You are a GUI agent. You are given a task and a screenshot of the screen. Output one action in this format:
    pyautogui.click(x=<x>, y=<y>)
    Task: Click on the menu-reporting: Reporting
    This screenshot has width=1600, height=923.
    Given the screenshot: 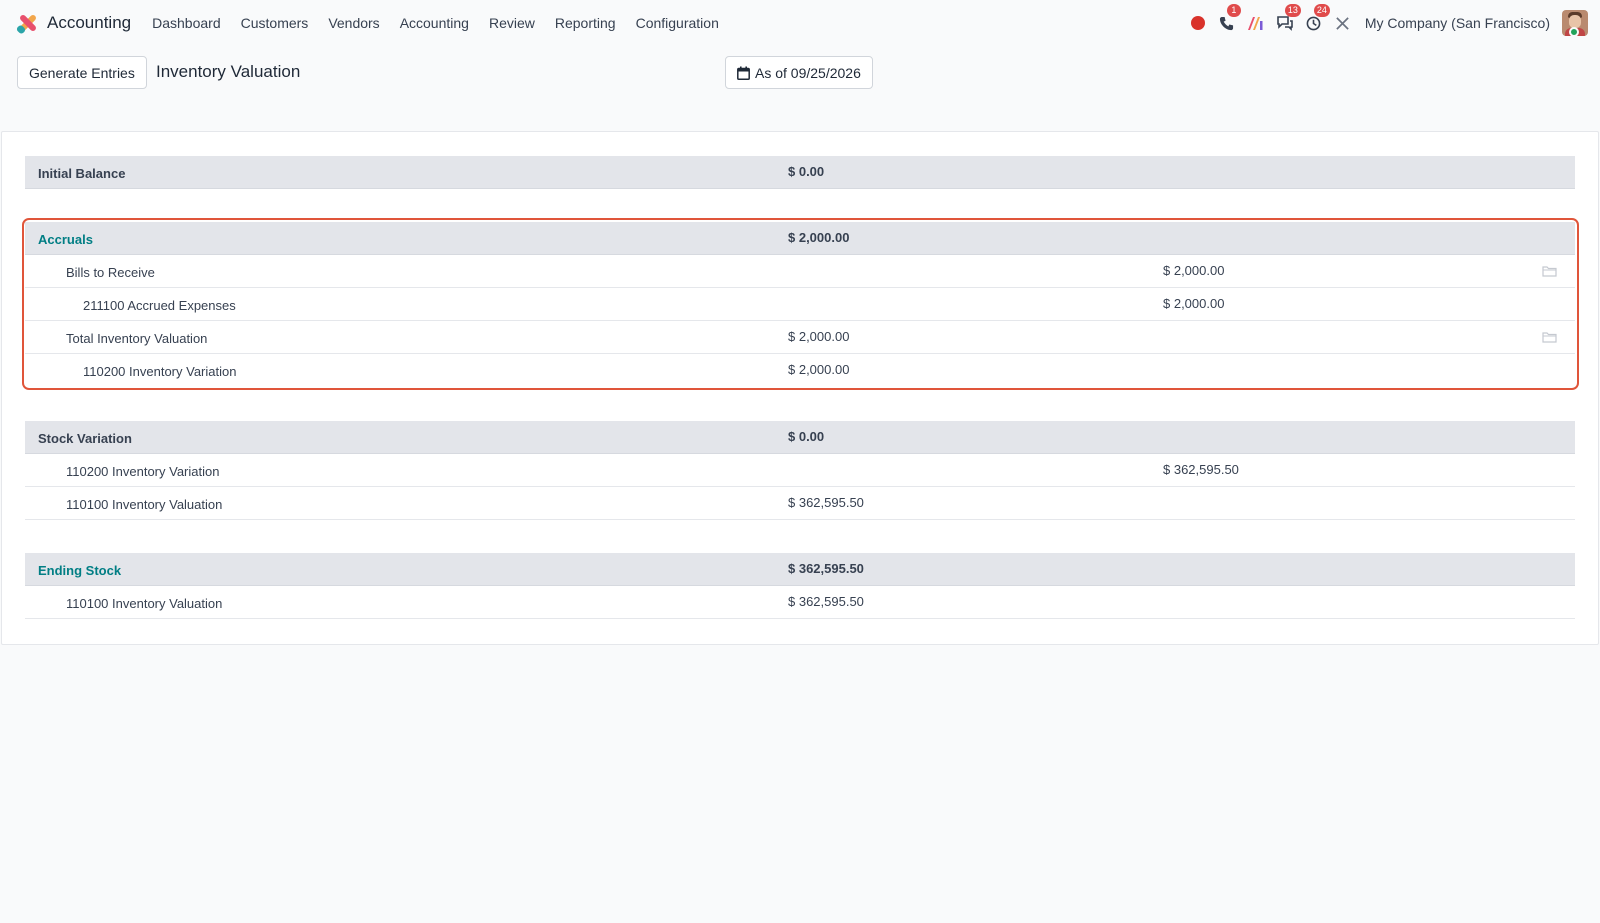 What is the action you would take?
    pyautogui.click(x=585, y=23)
    